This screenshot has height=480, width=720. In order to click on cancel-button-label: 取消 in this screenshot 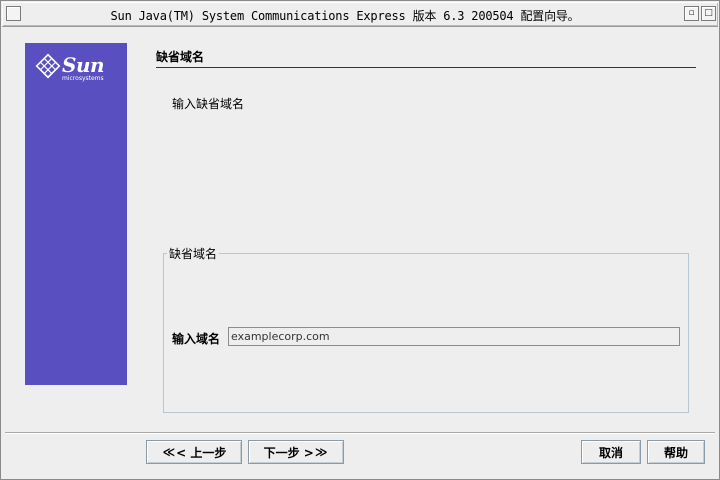, I will do `click(610, 452)`.